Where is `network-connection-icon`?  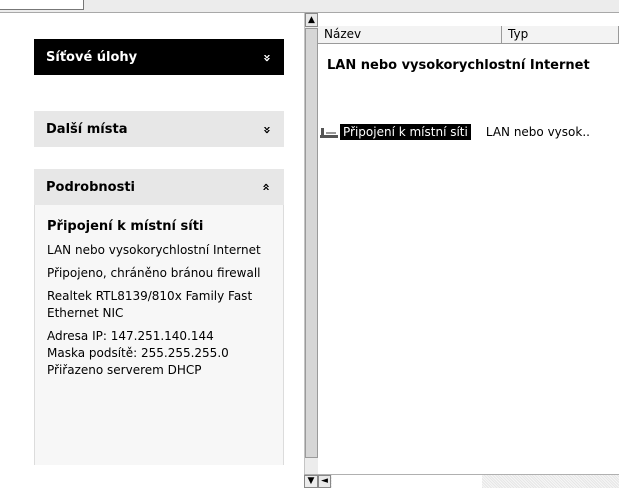 network-connection-icon is located at coordinates (329, 132).